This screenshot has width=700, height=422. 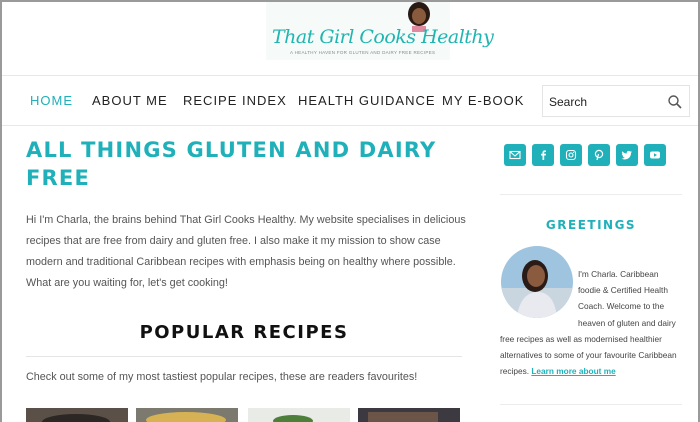 I want to click on nav-item-about-me: ABOUT ME, so click(x=130, y=100).